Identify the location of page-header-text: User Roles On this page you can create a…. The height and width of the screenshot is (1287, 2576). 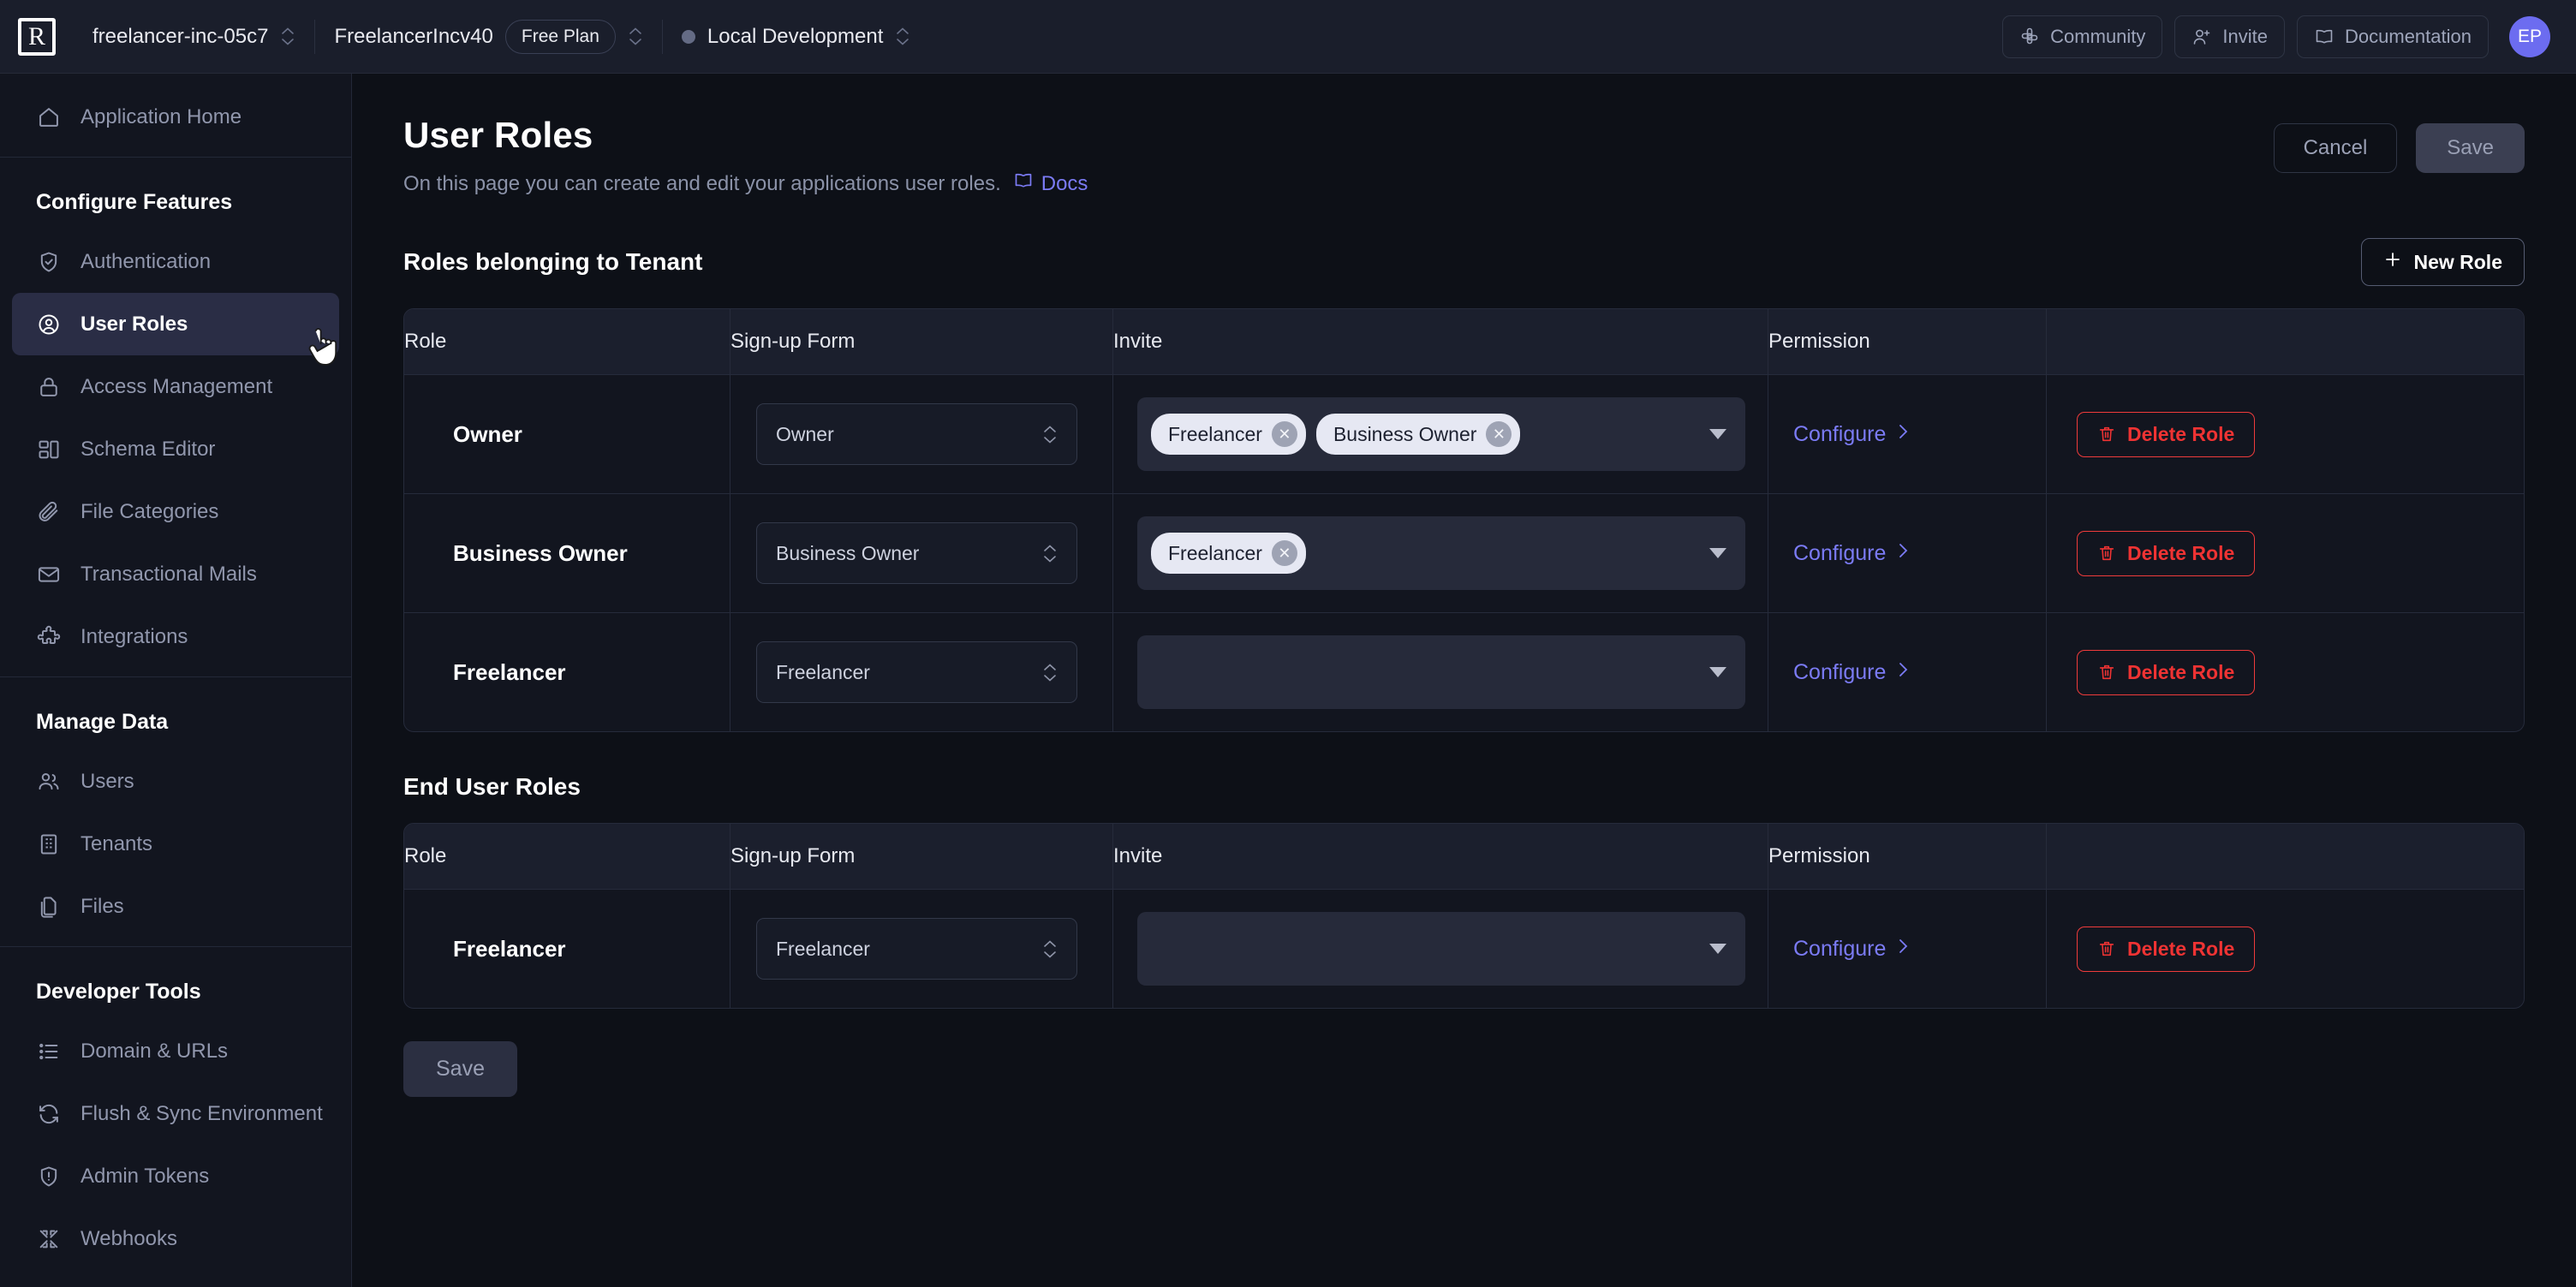
(1338, 156).